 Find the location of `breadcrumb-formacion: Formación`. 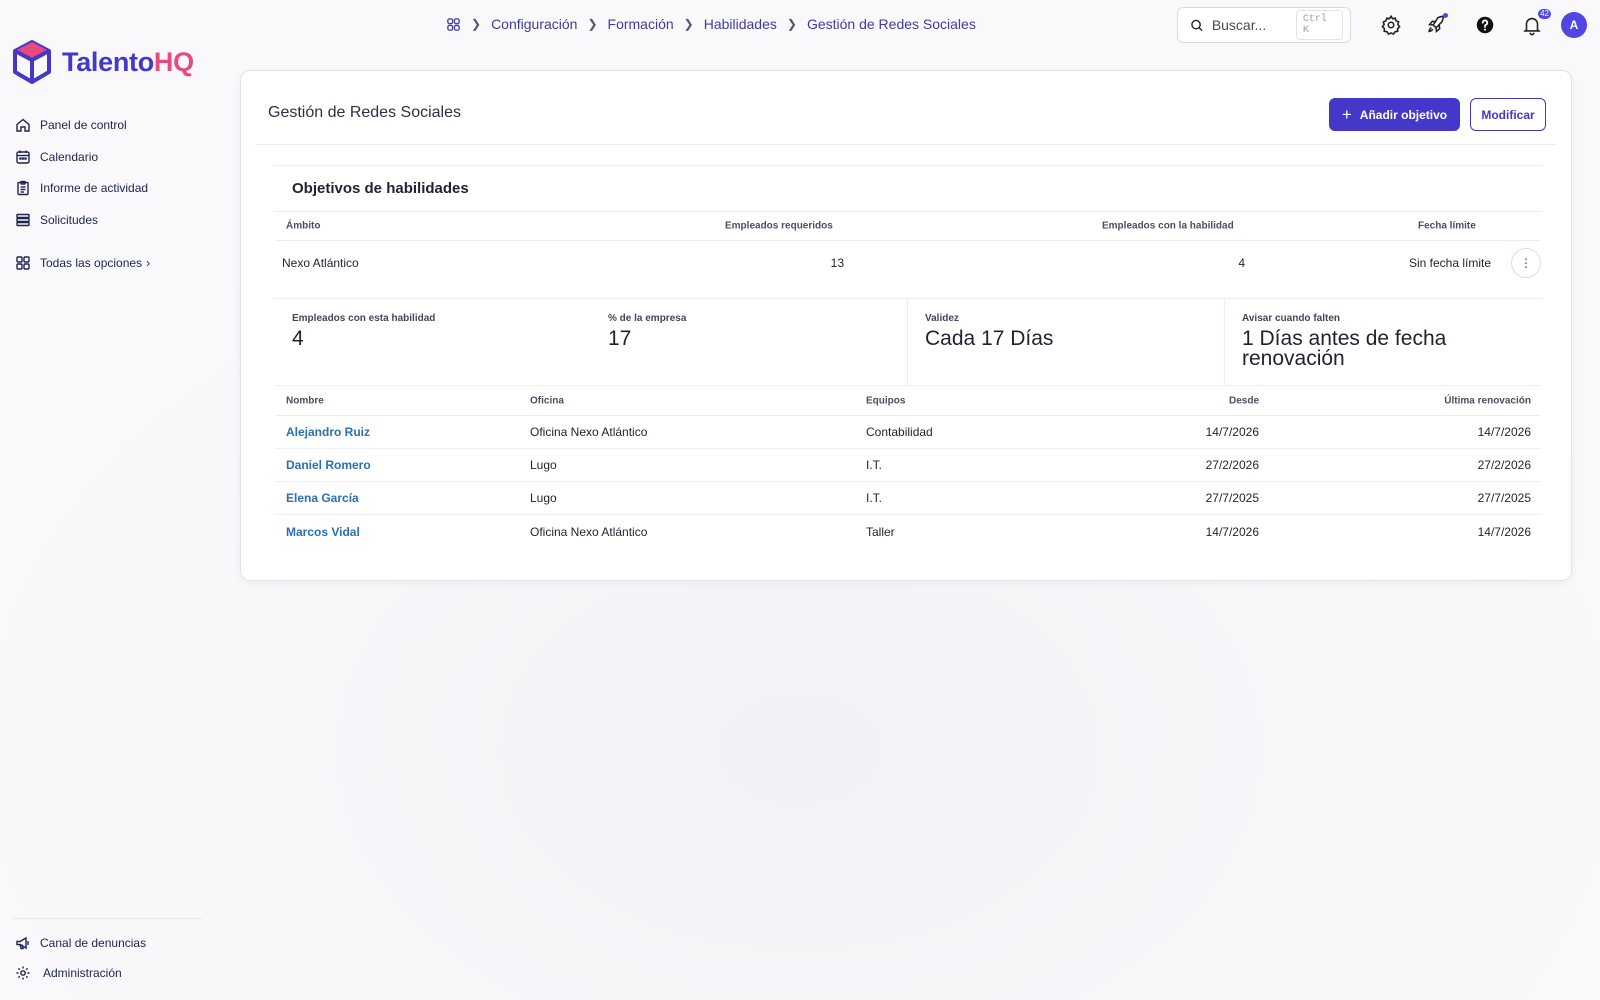

breadcrumb-formacion: Formación is located at coordinates (641, 24).